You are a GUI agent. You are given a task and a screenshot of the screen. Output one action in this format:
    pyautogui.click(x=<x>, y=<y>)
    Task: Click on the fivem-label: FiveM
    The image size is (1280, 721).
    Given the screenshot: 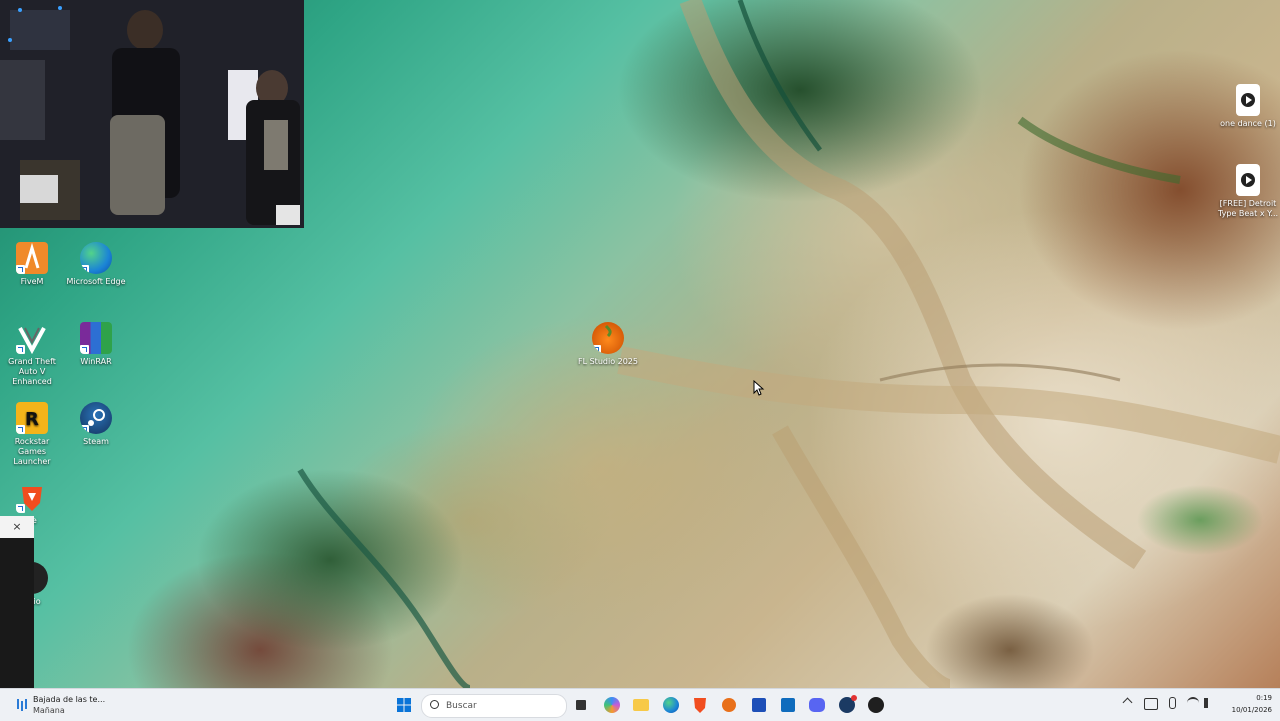 What is the action you would take?
    pyautogui.click(x=32, y=281)
    